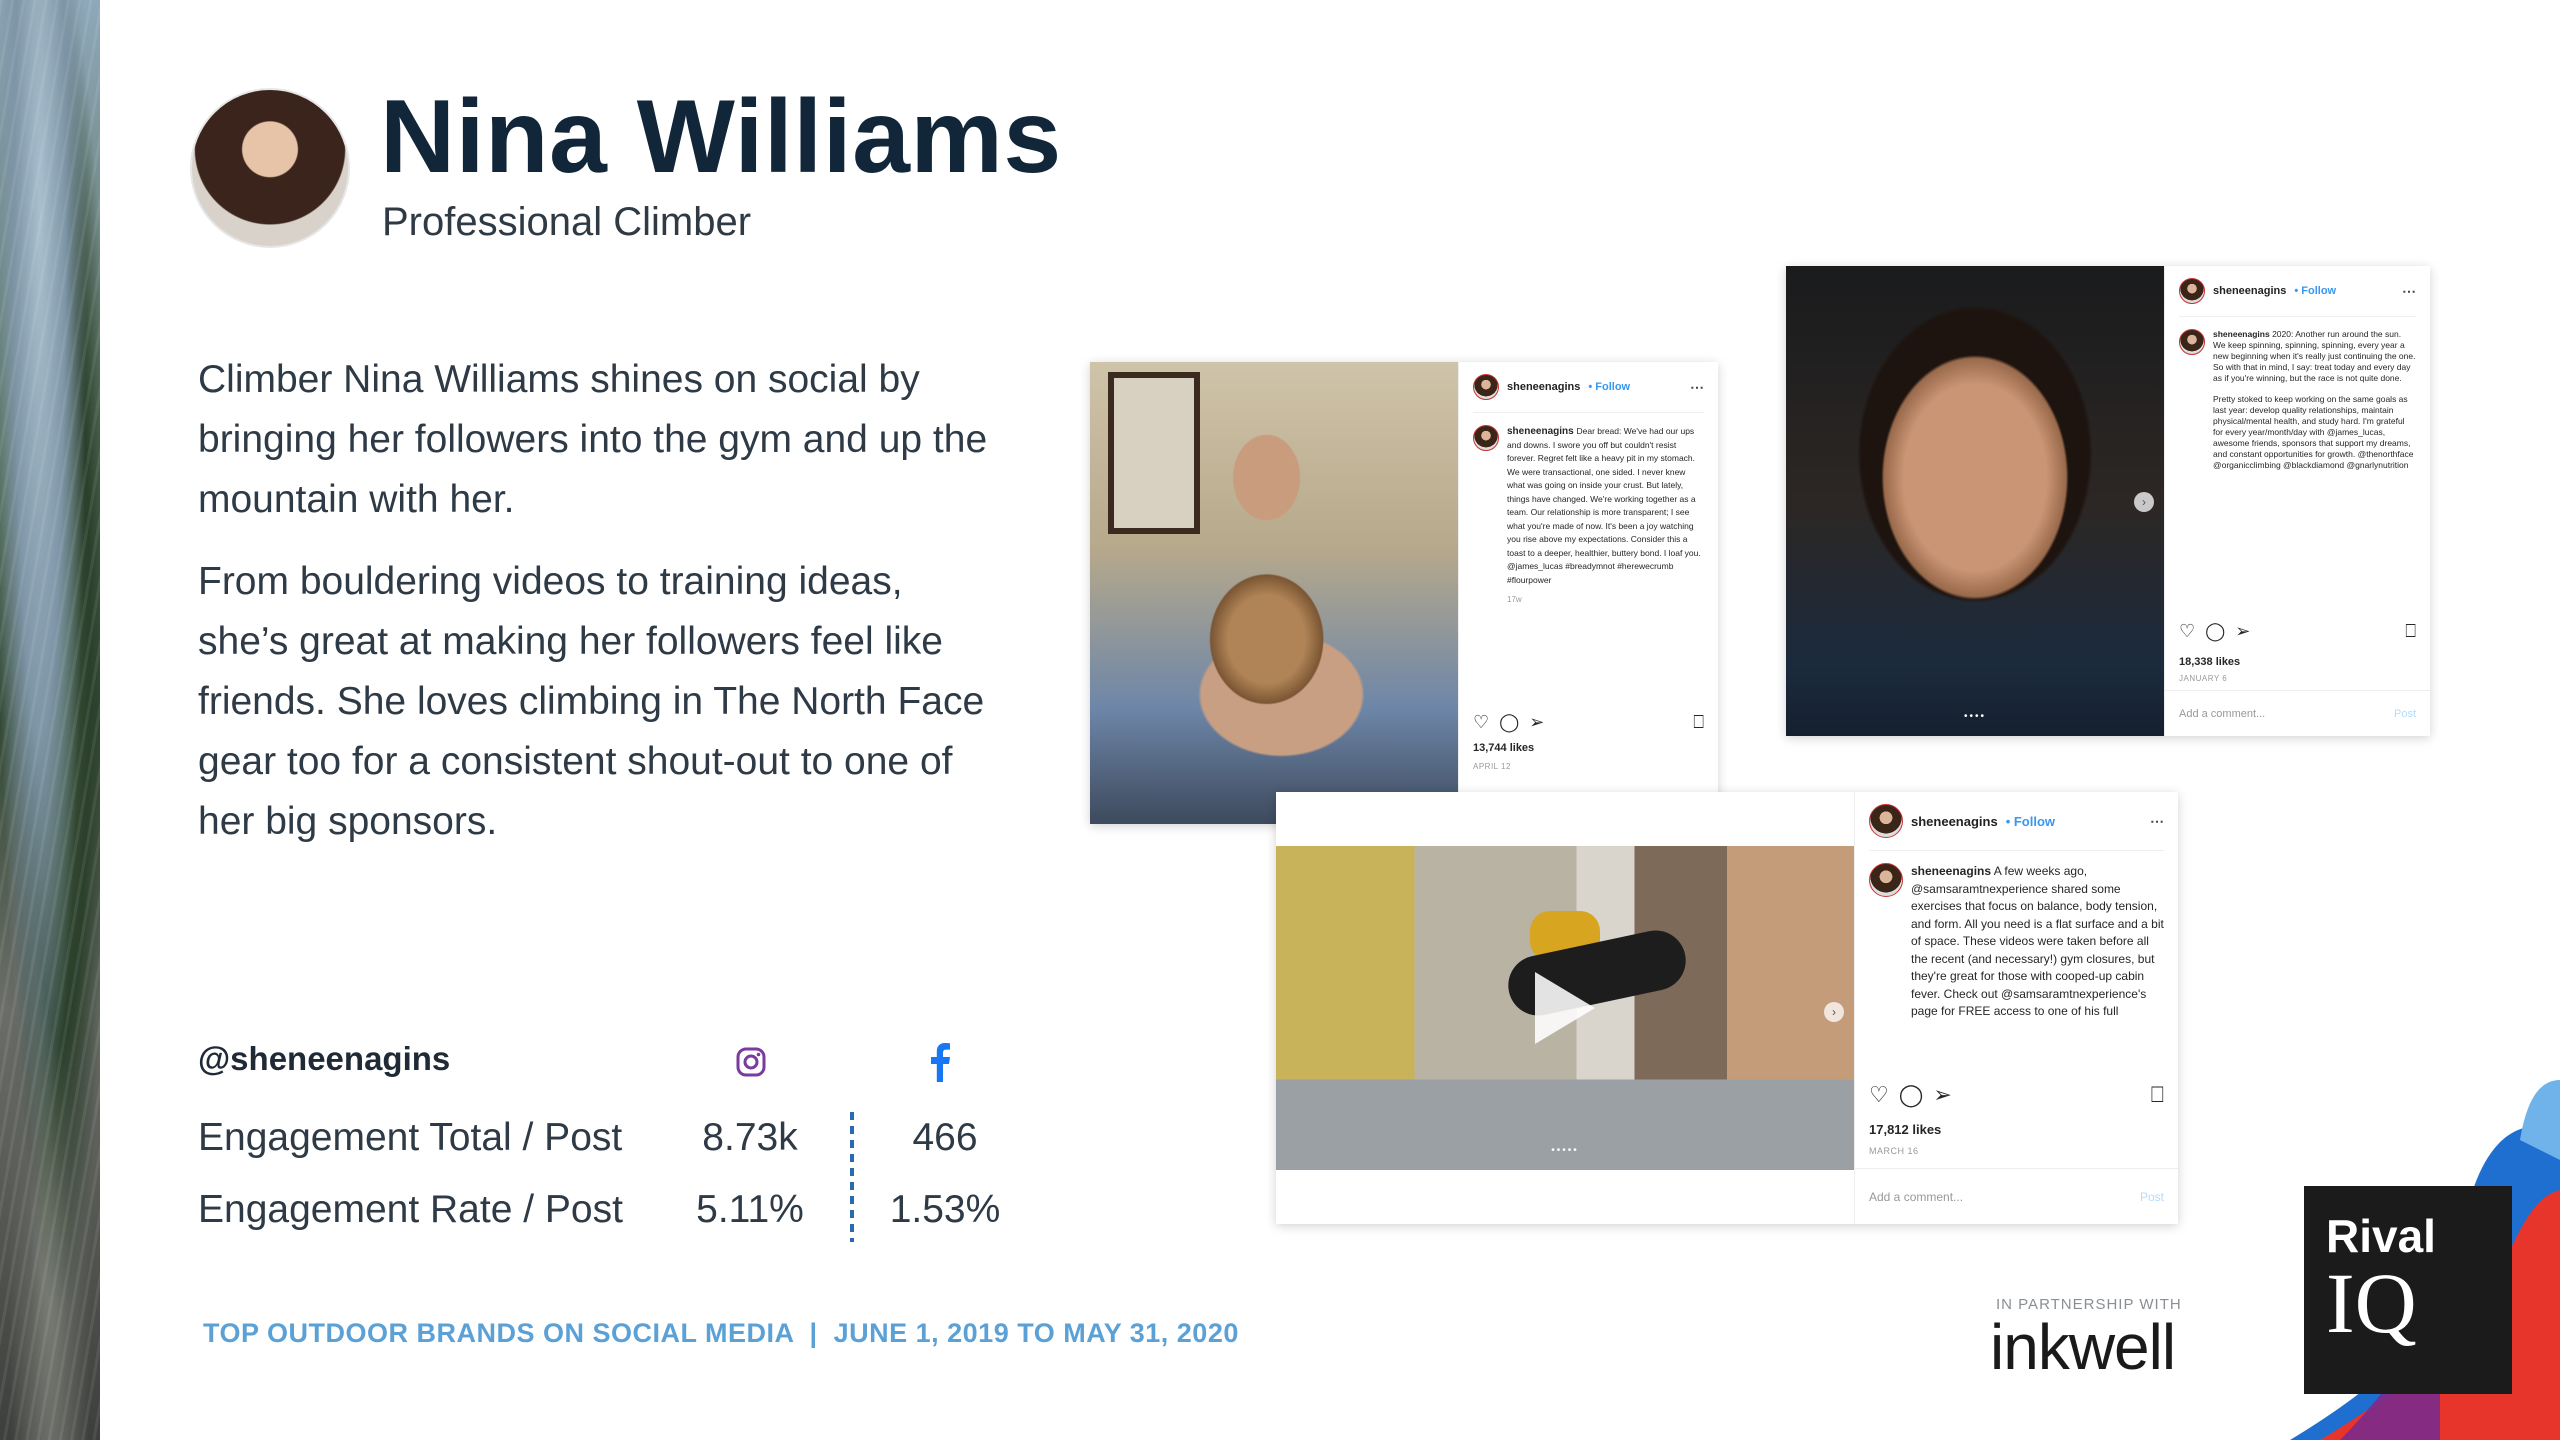  What do you see at coordinates (1565, 1150) in the screenshot?
I see `carousel-dots: •••••` at bounding box center [1565, 1150].